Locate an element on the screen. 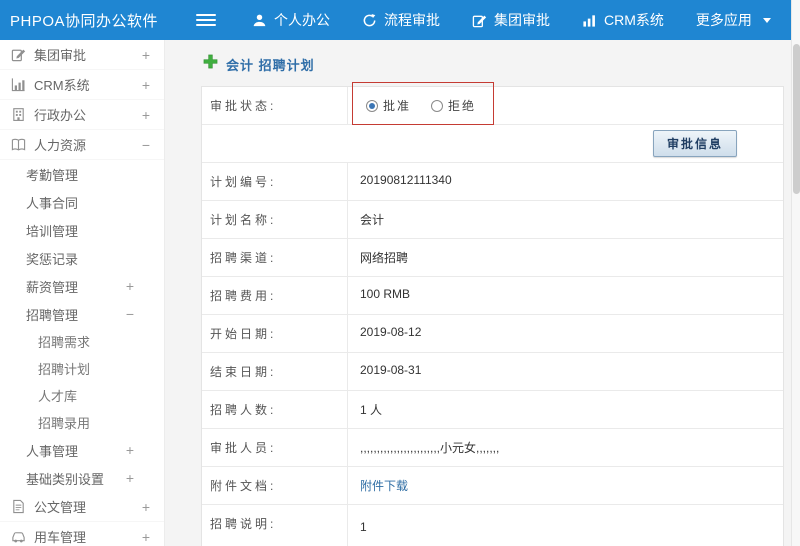 The image size is (800, 546). sidebar-item-admin-office: 行政办公 + is located at coordinates (82, 115).